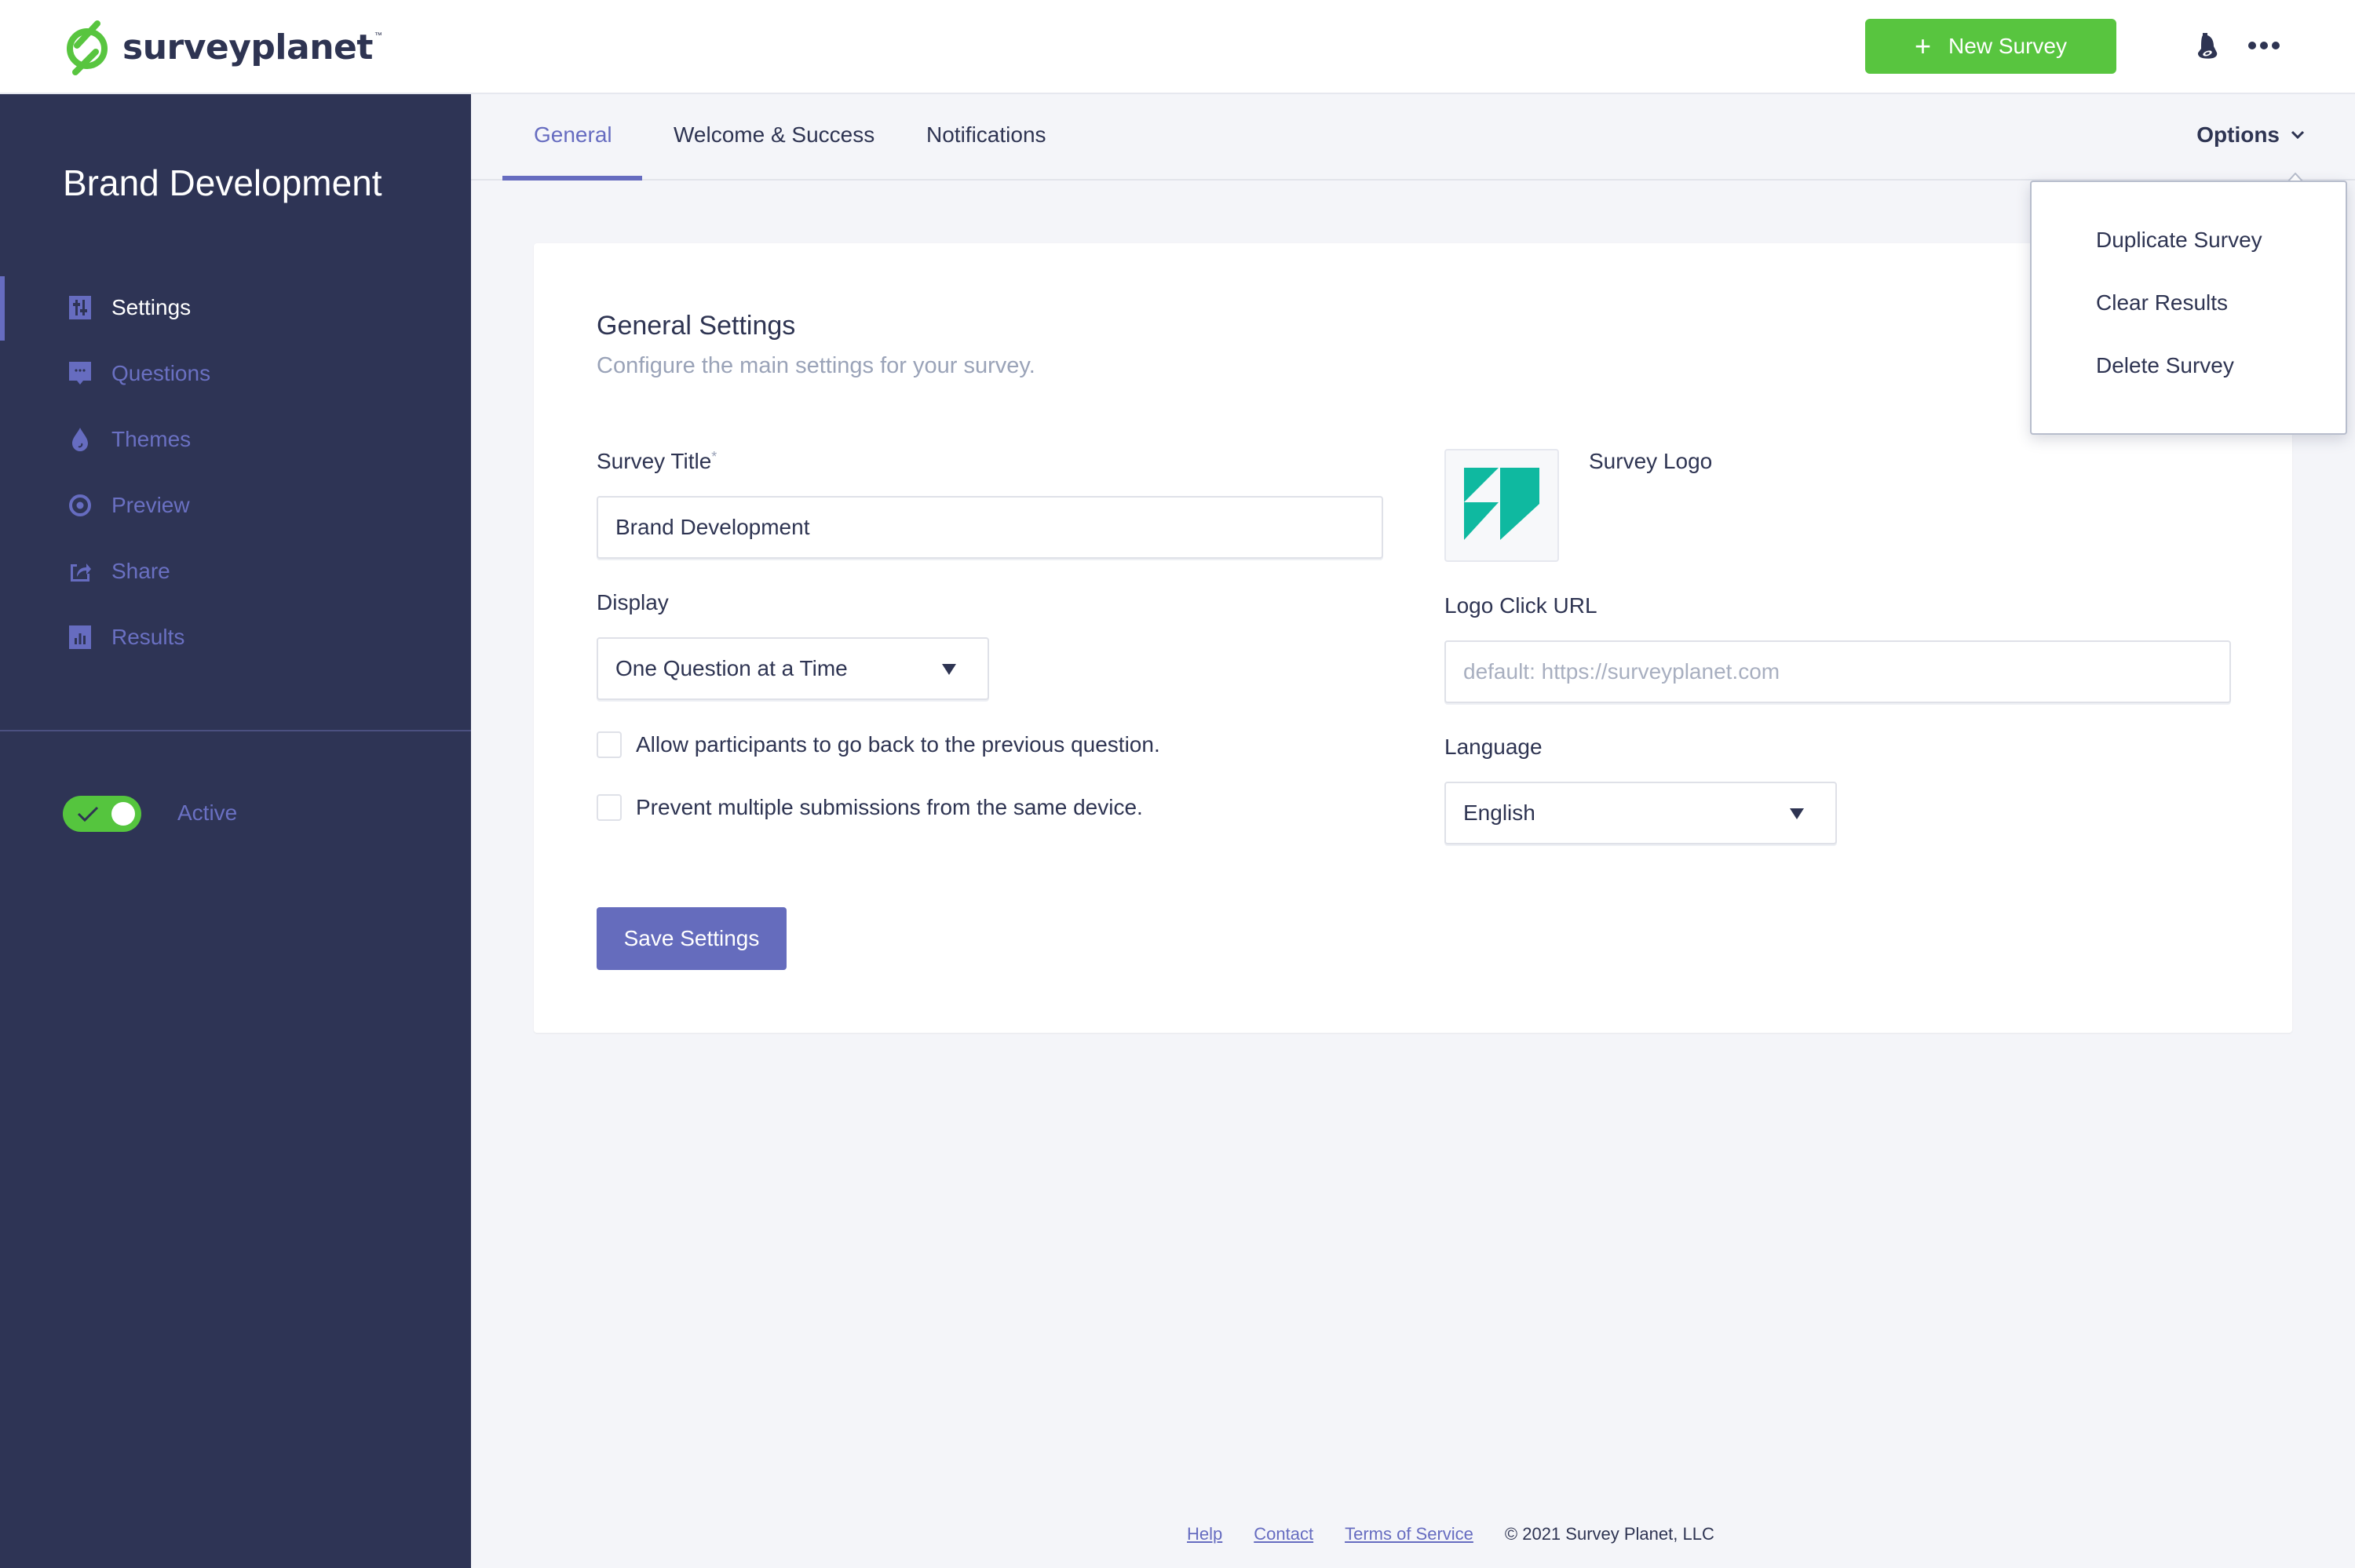  Describe the element at coordinates (1409, 1534) in the screenshot. I see `footer-link-terms: Terms of Service` at that location.